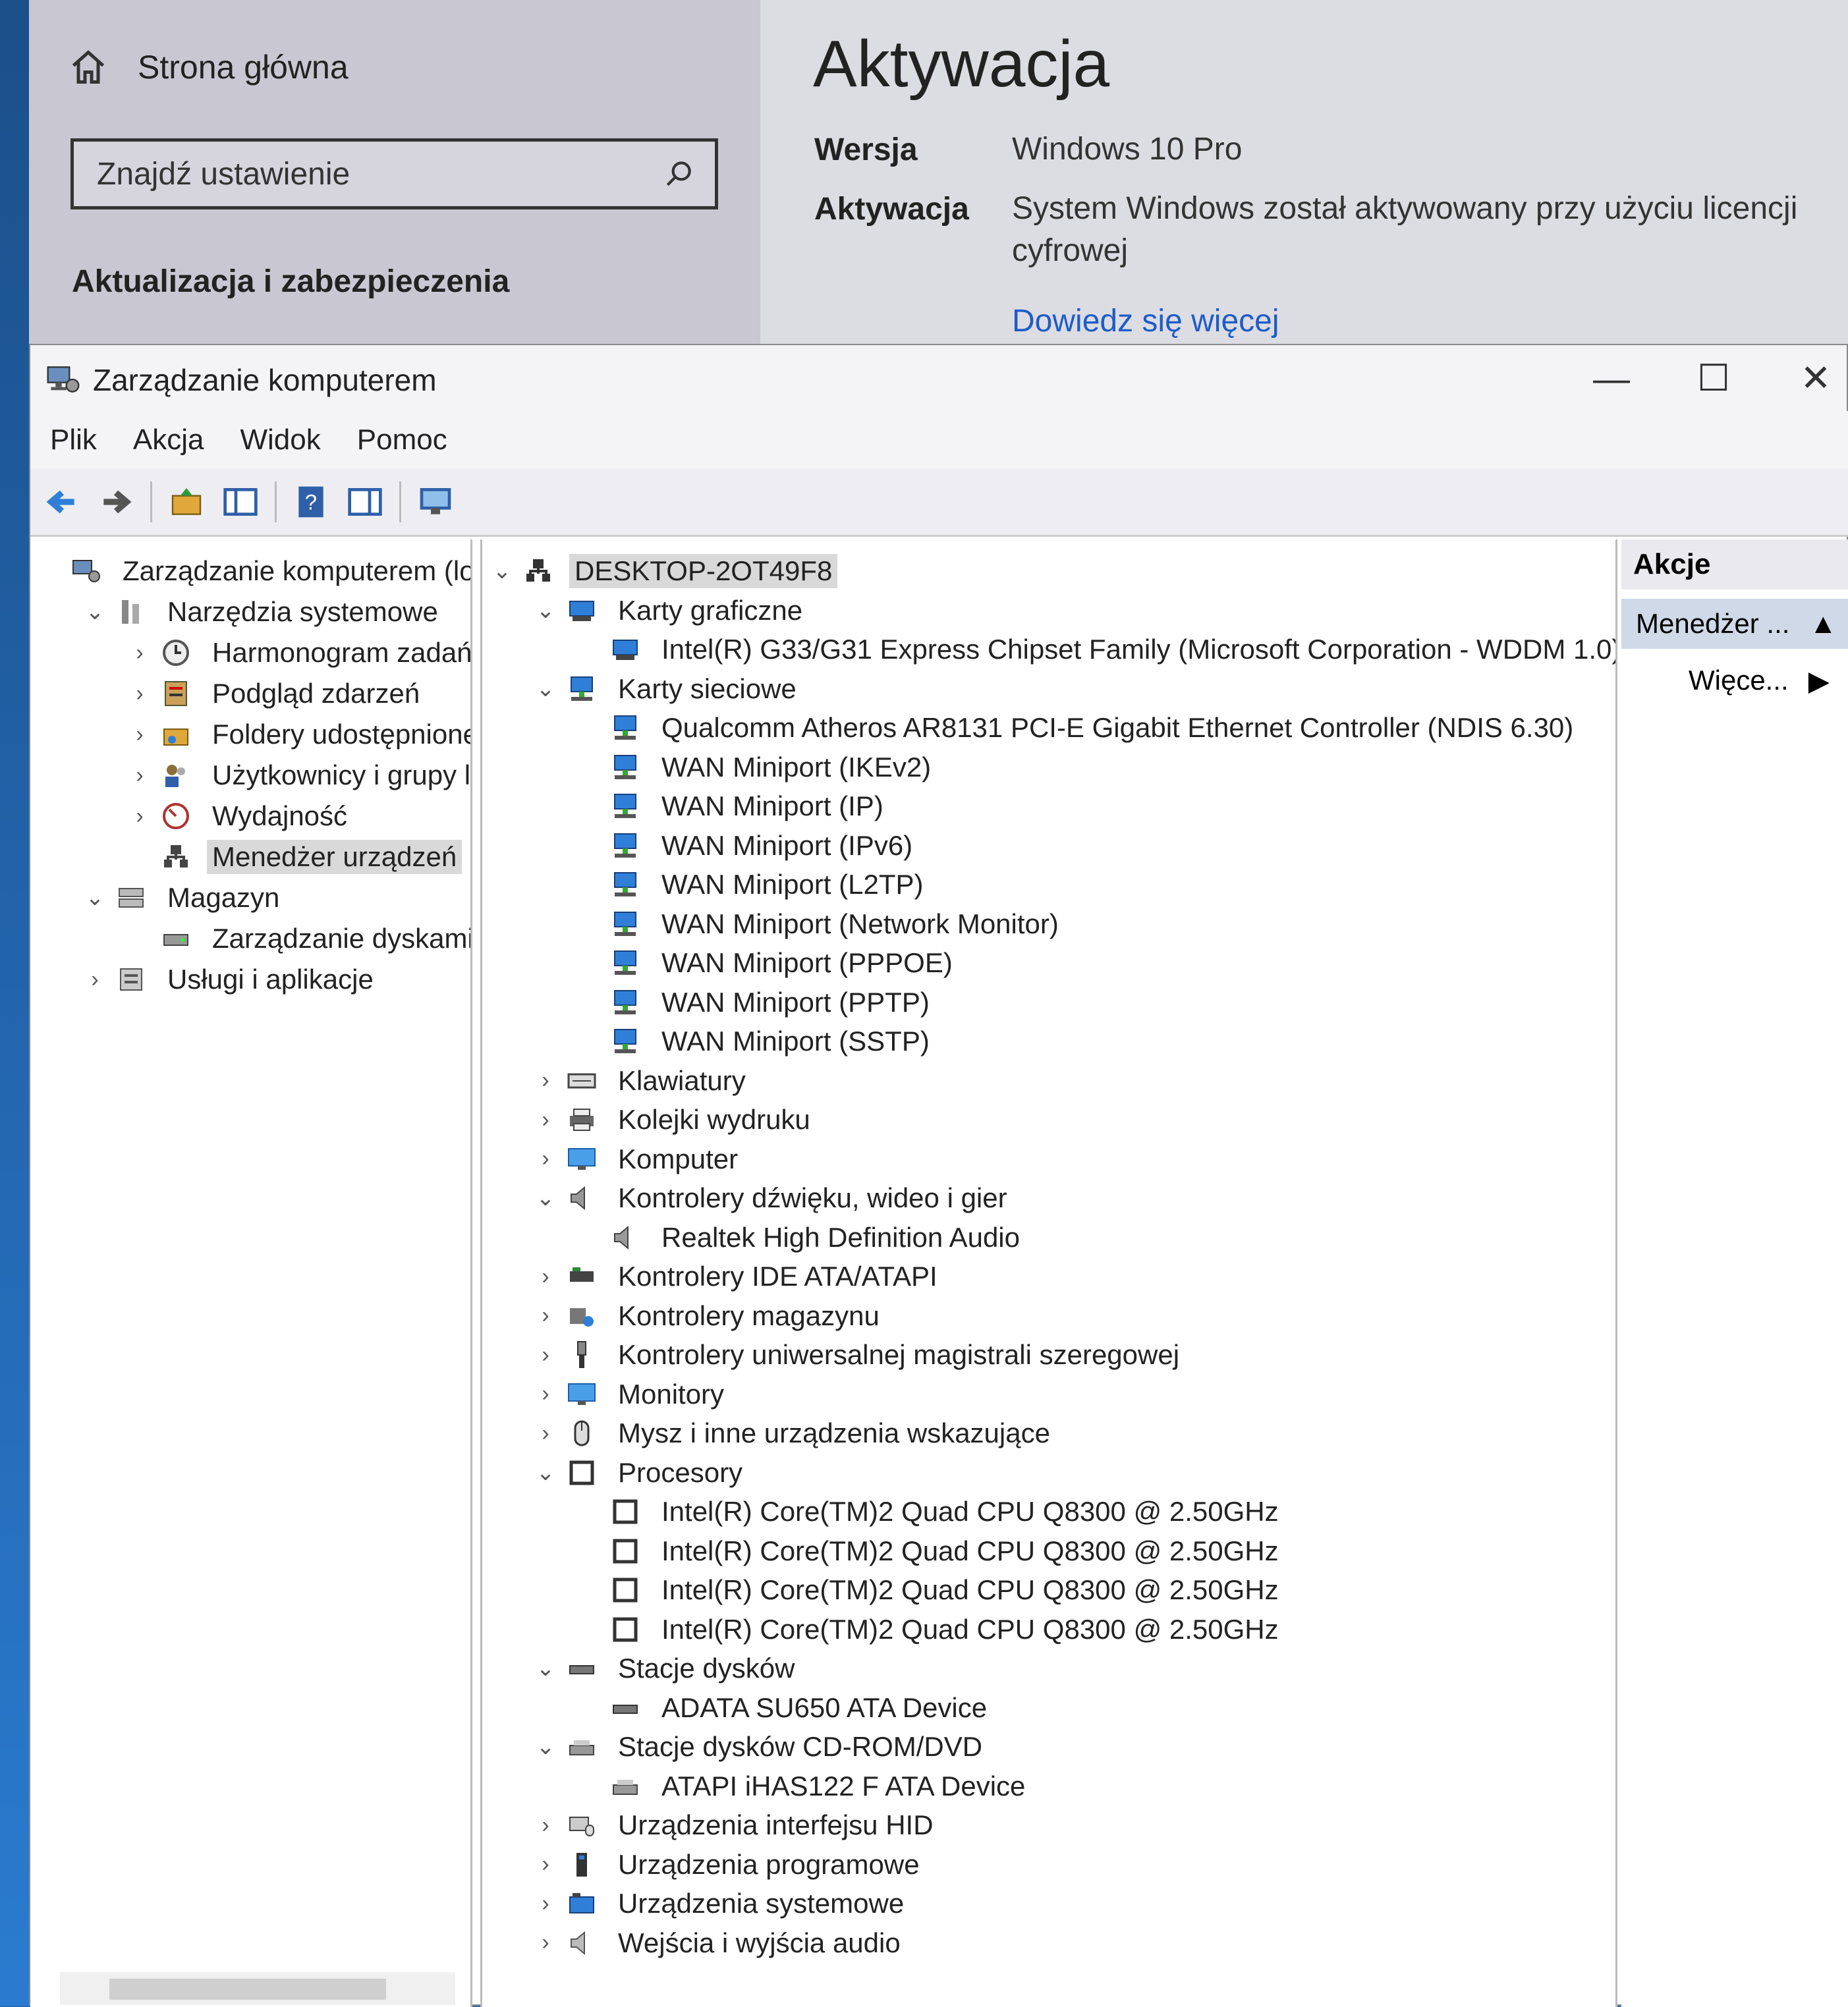  I want to click on device-tree-item: WAN Miniport (PPPOE), so click(767, 963).